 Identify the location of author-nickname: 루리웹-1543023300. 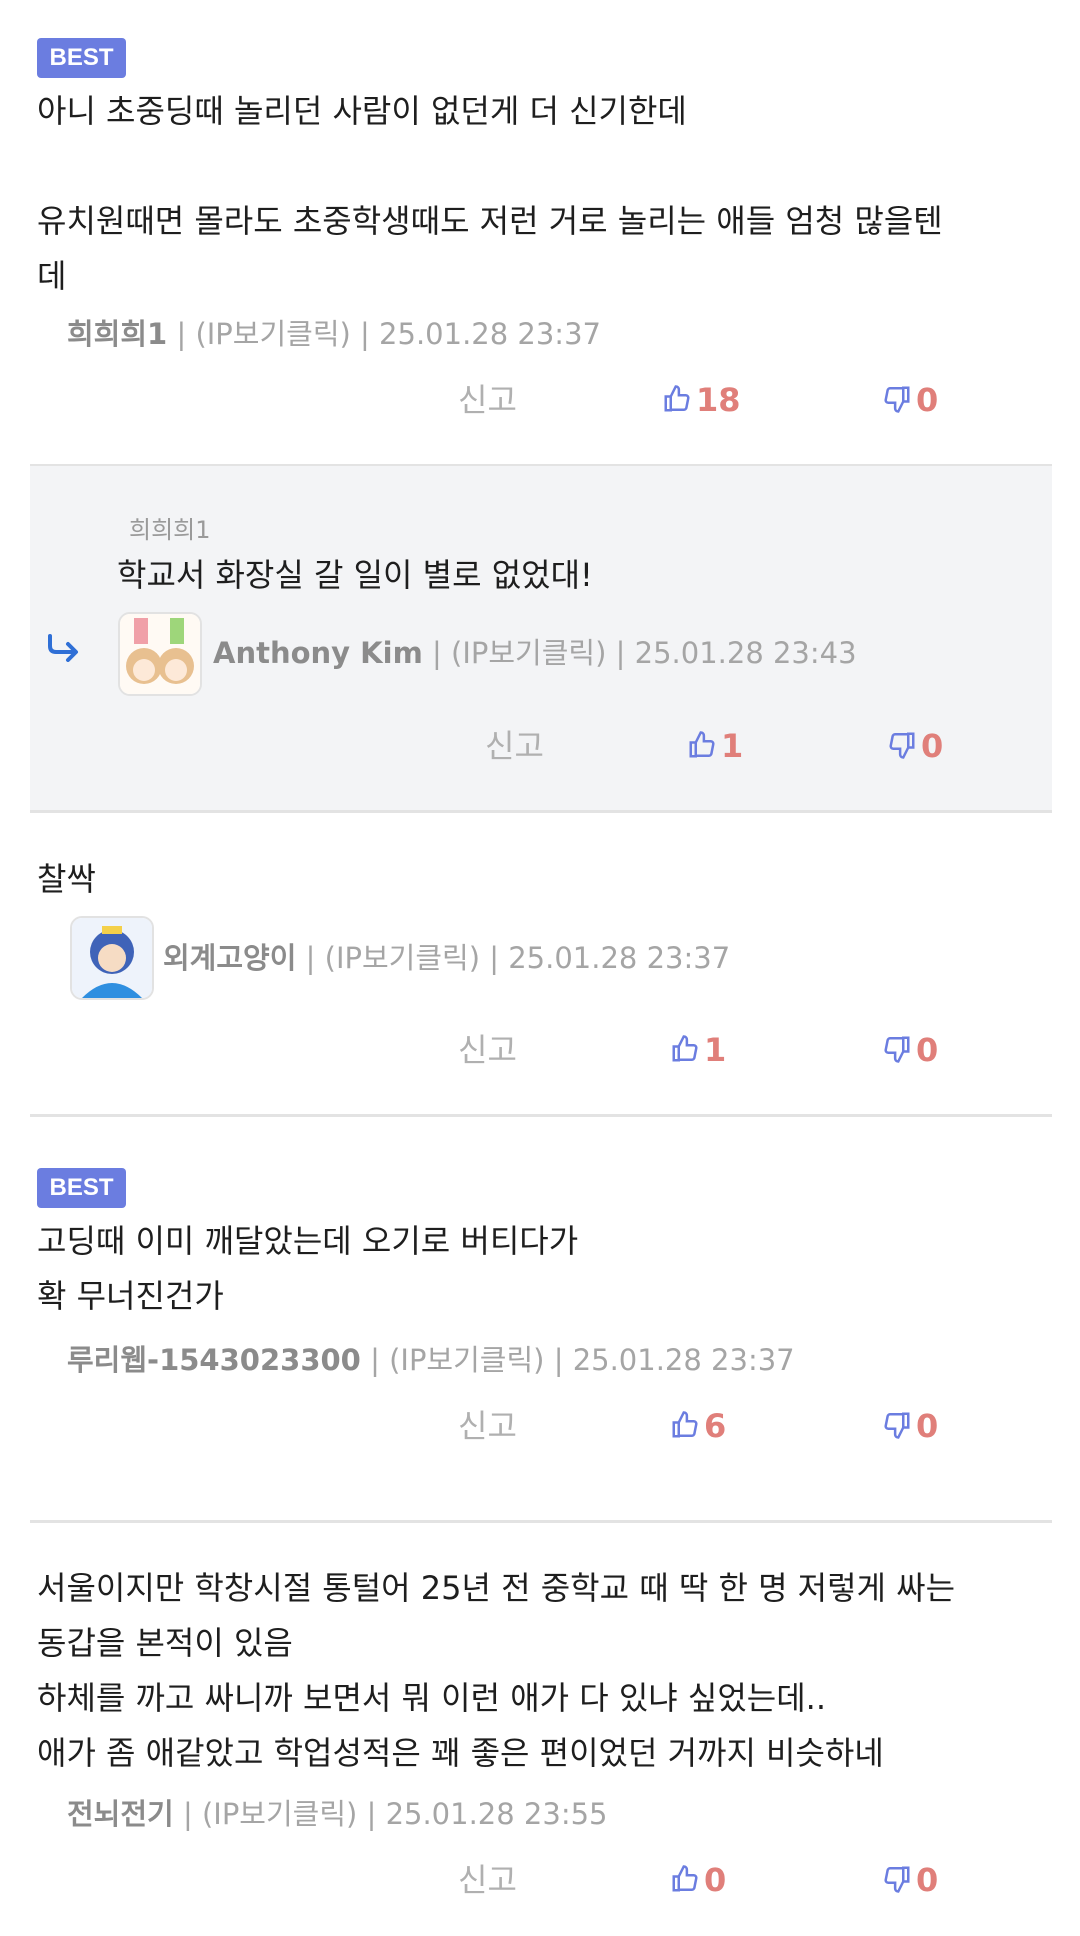
(214, 1360).